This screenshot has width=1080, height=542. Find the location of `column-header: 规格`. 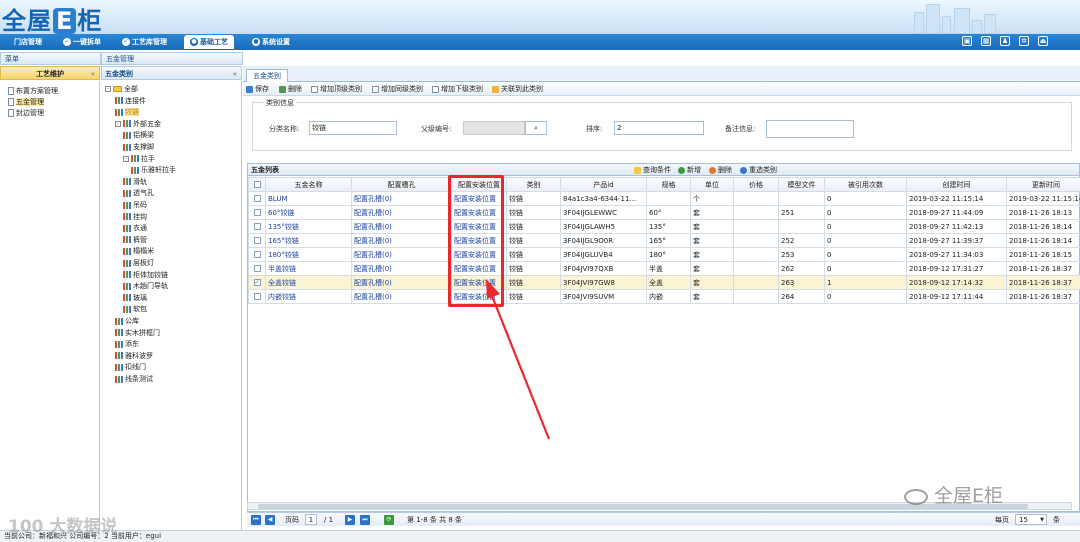

column-header: 规格 is located at coordinates (668, 184).